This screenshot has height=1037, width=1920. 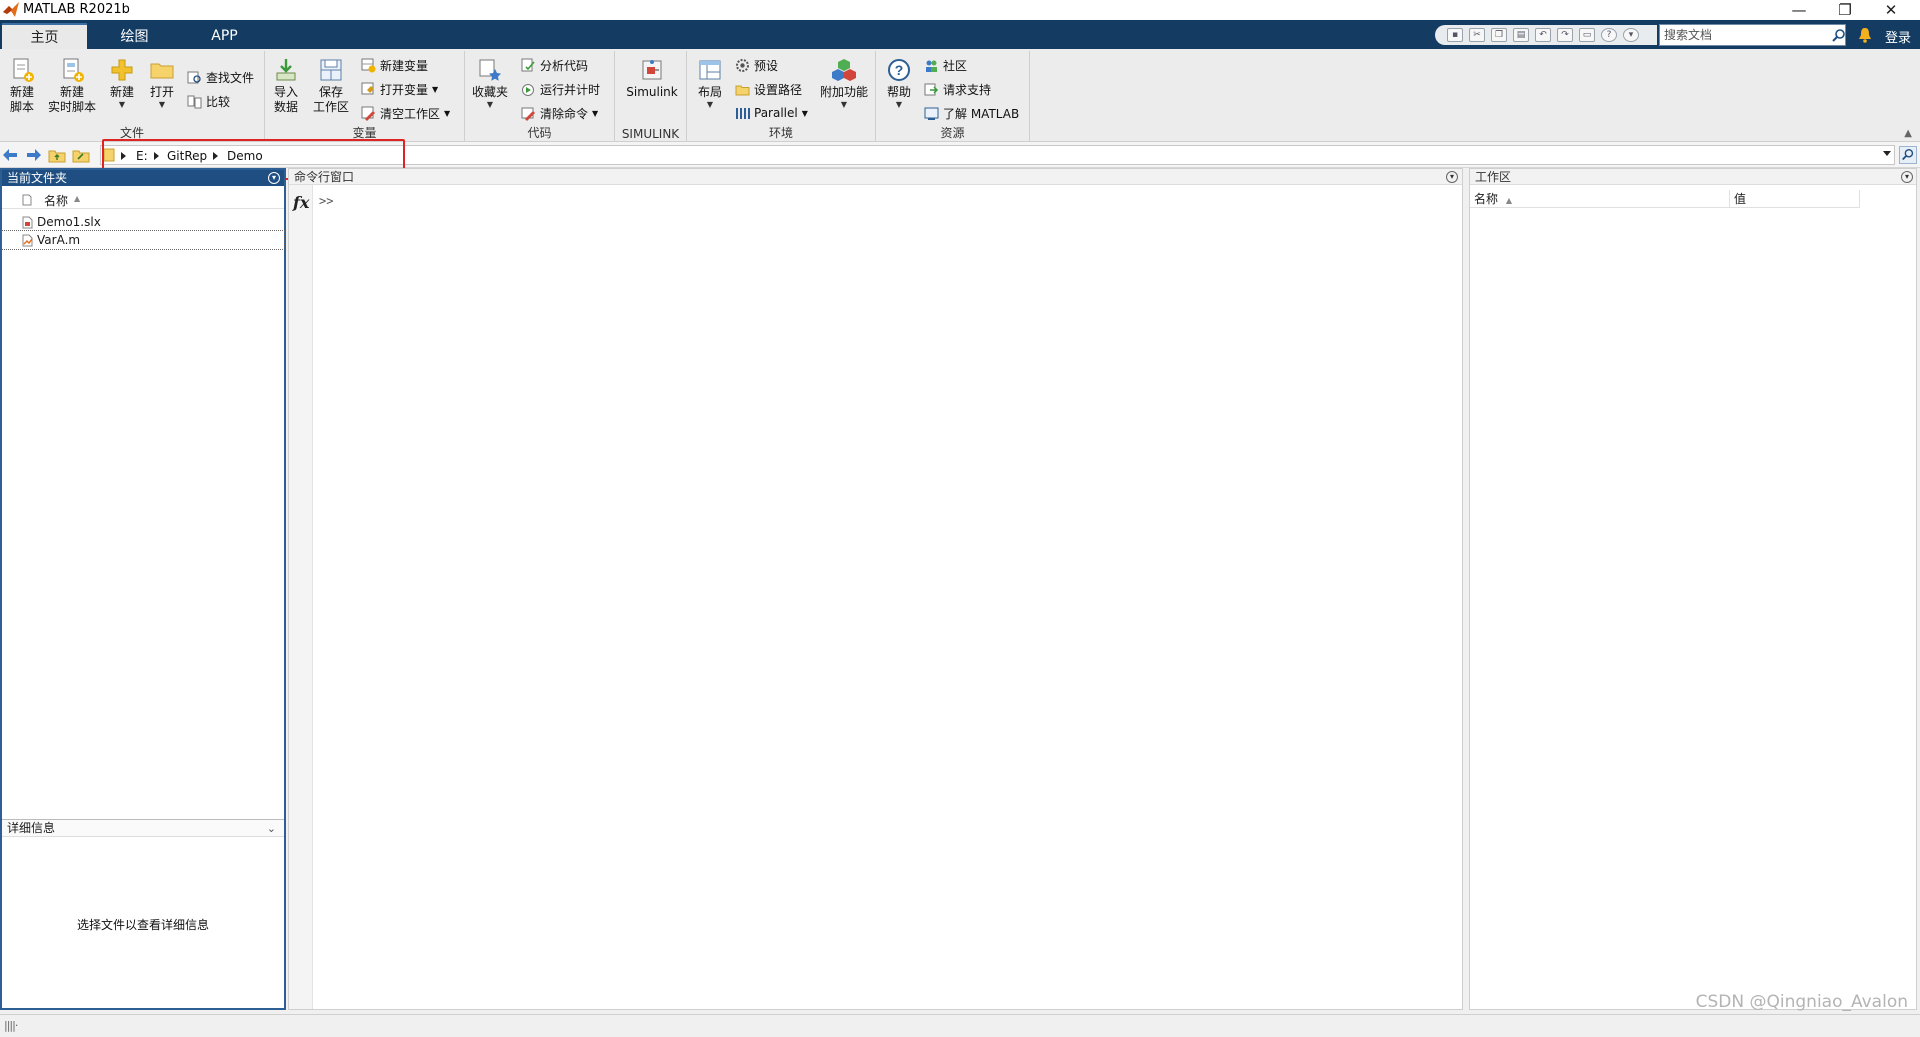 I want to click on favorites-star-icon, so click(x=490, y=70).